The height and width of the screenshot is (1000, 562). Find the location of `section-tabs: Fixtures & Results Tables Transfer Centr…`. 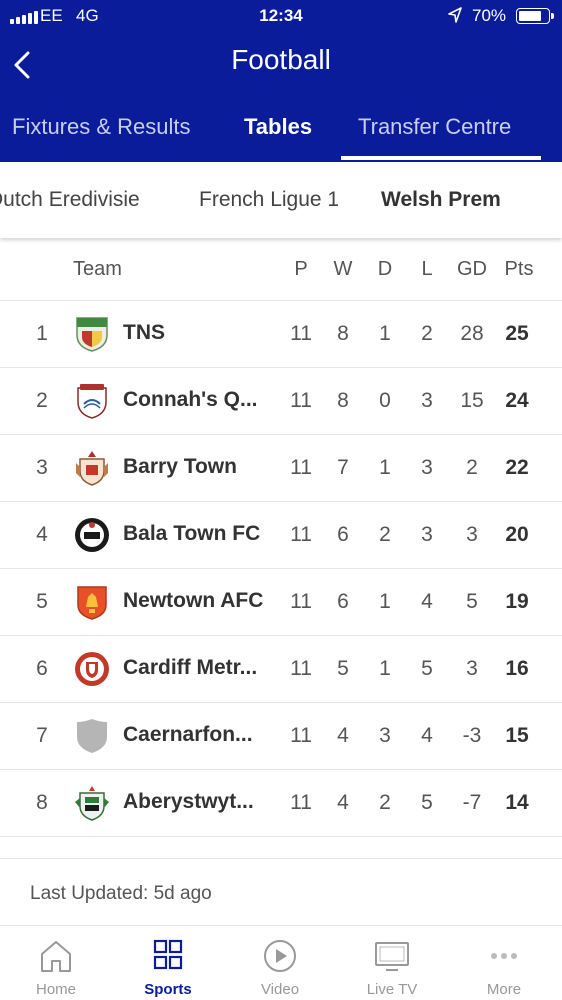

section-tabs: Fixtures & Results Tables Transfer Centr… is located at coordinates (281, 130).